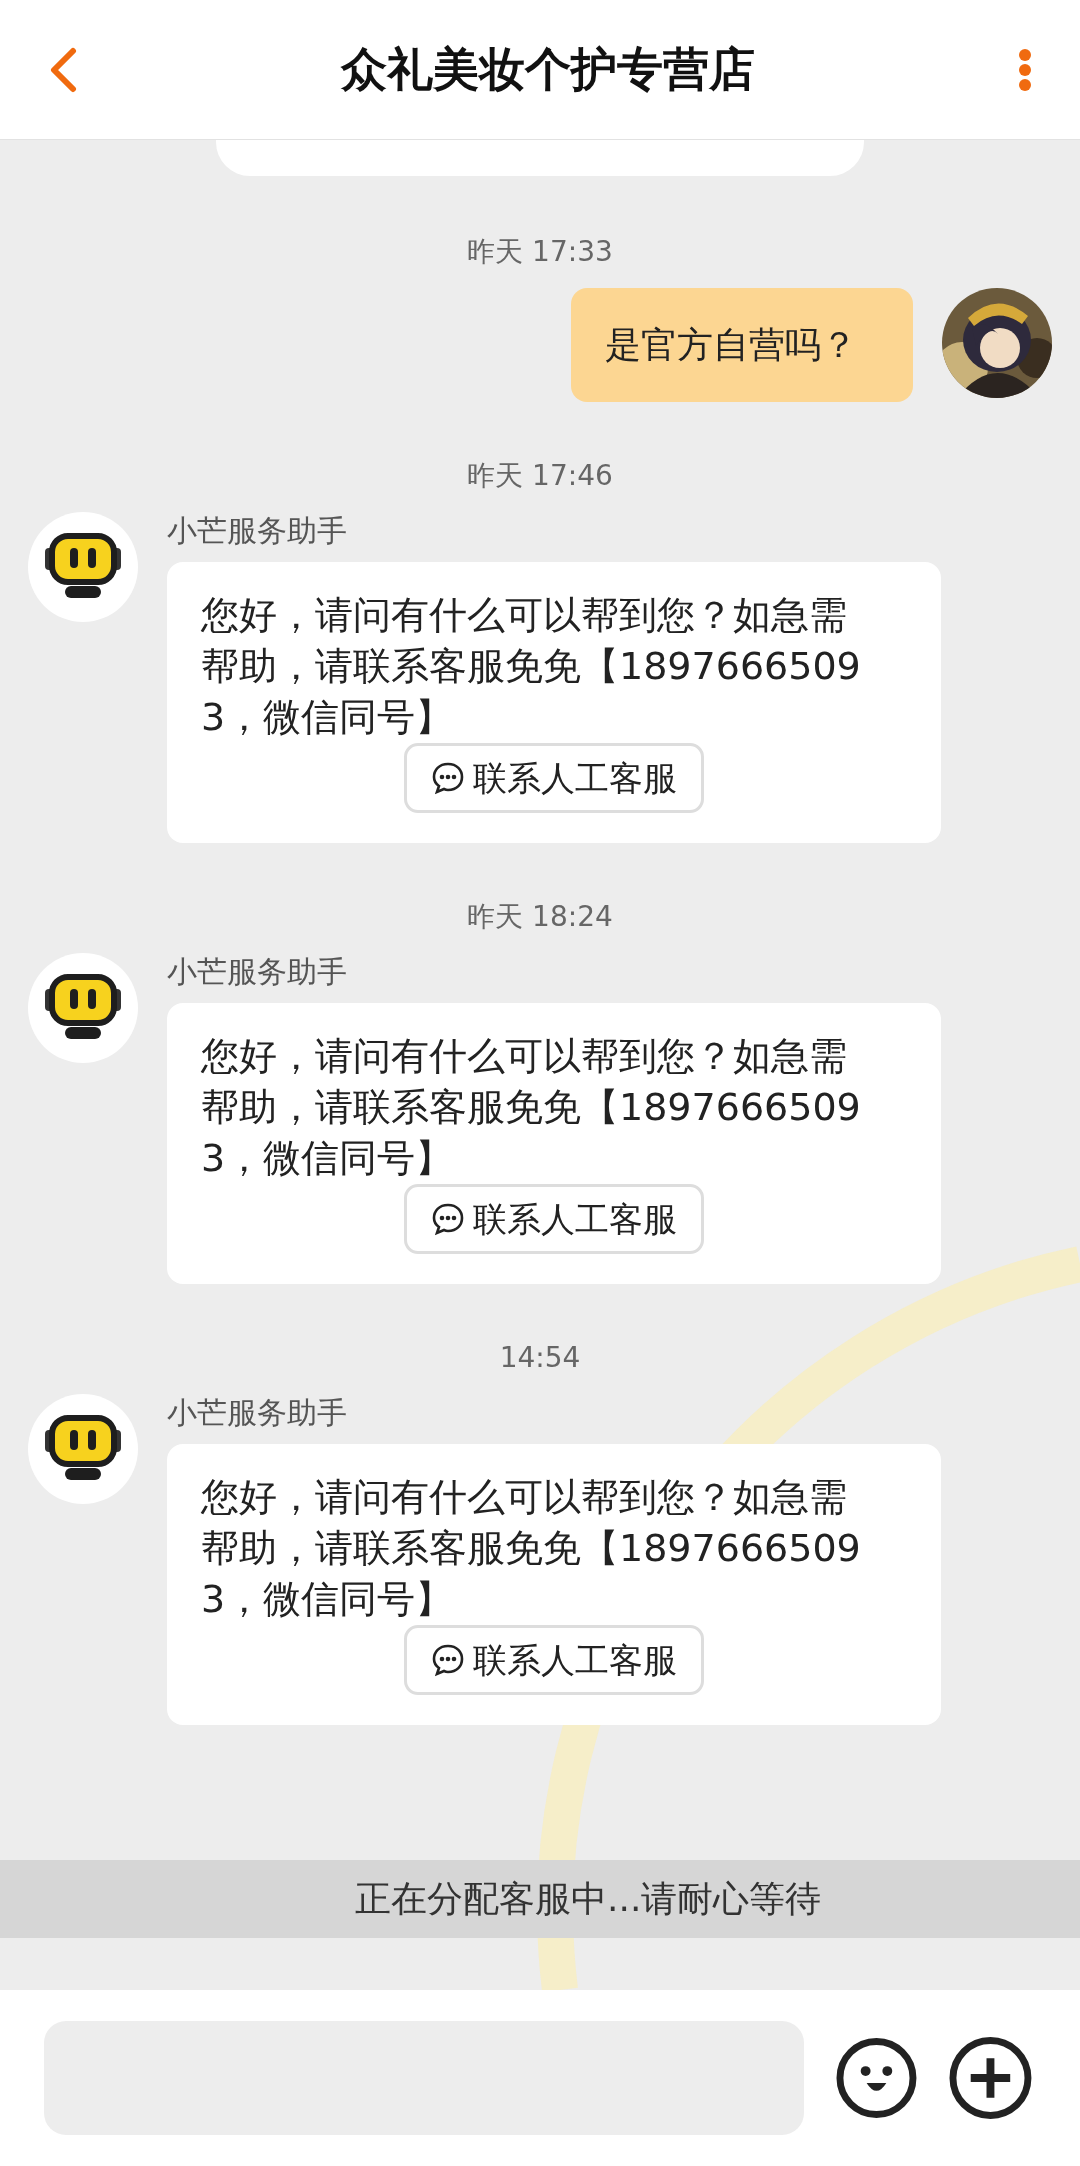  What do you see at coordinates (1025, 69) in the screenshot?
I see `more-icon` at bounding box center [1025, 69].